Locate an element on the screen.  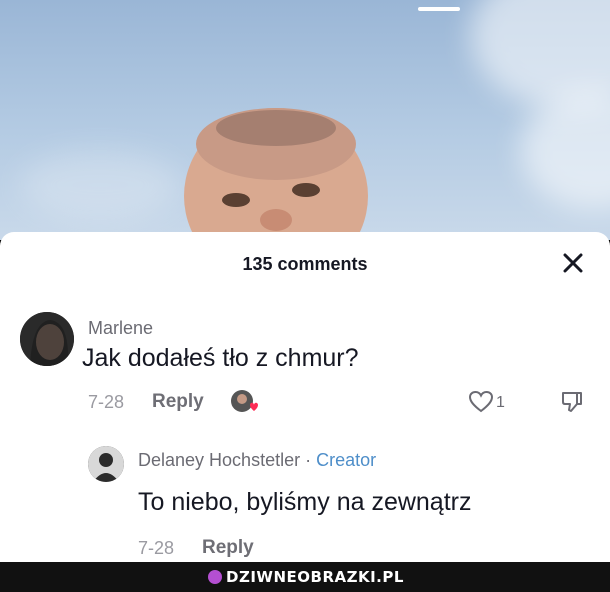
avatar is located at coordinates (47, 339).